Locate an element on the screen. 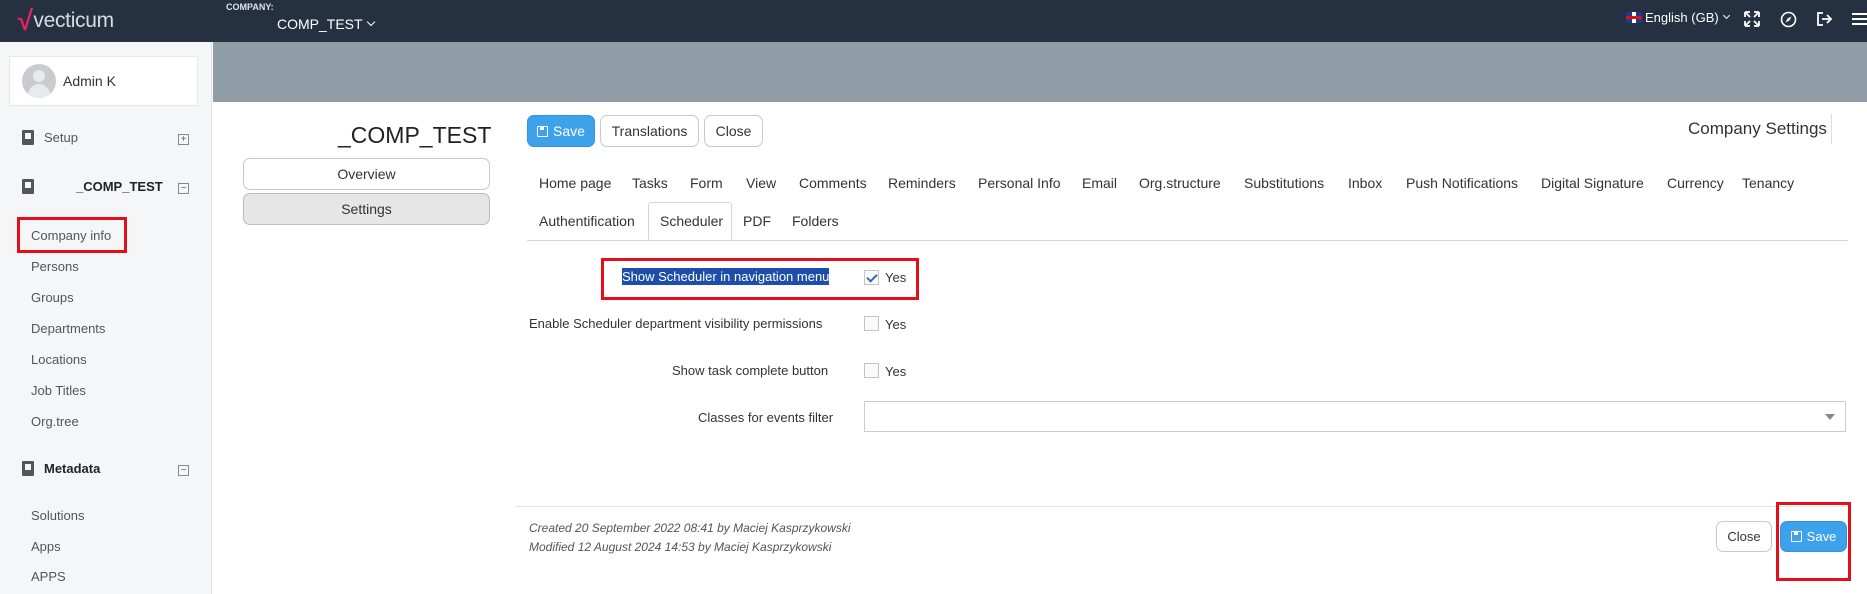 The height and width of the screenshot is (594, 1867). dept-visibility-yes-label: Yes is located at coordinates (896, 324).